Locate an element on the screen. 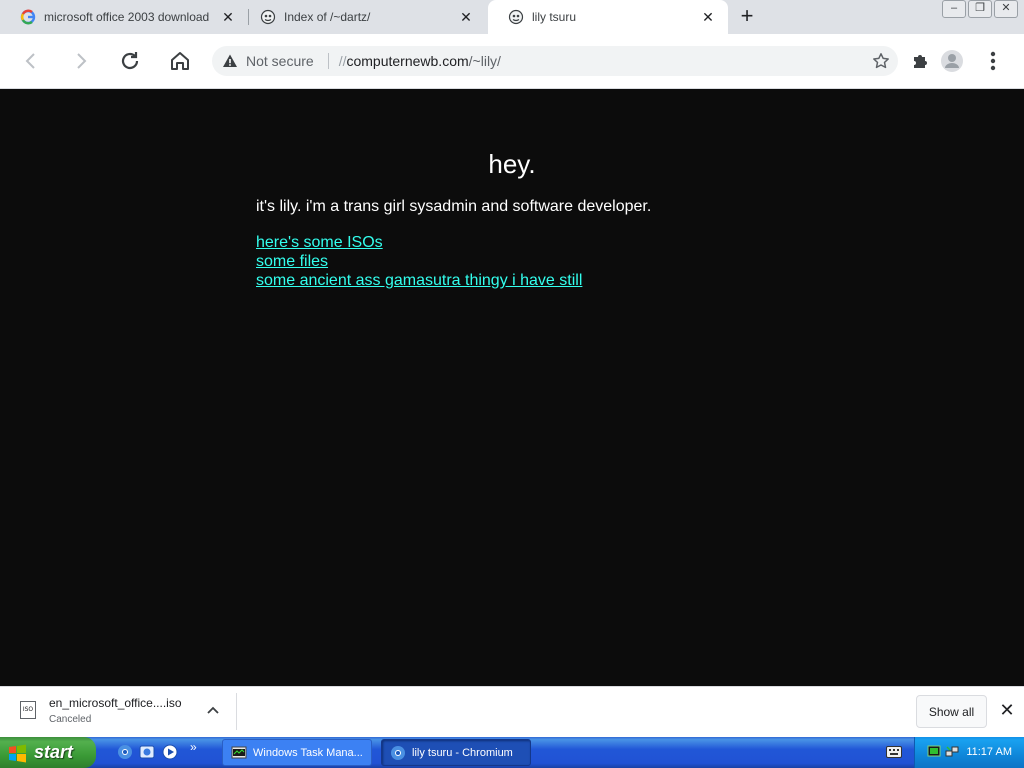 The height and width of the screenshot is (768, 1024). security-status: Not secure is located at coordinates (280, 61).